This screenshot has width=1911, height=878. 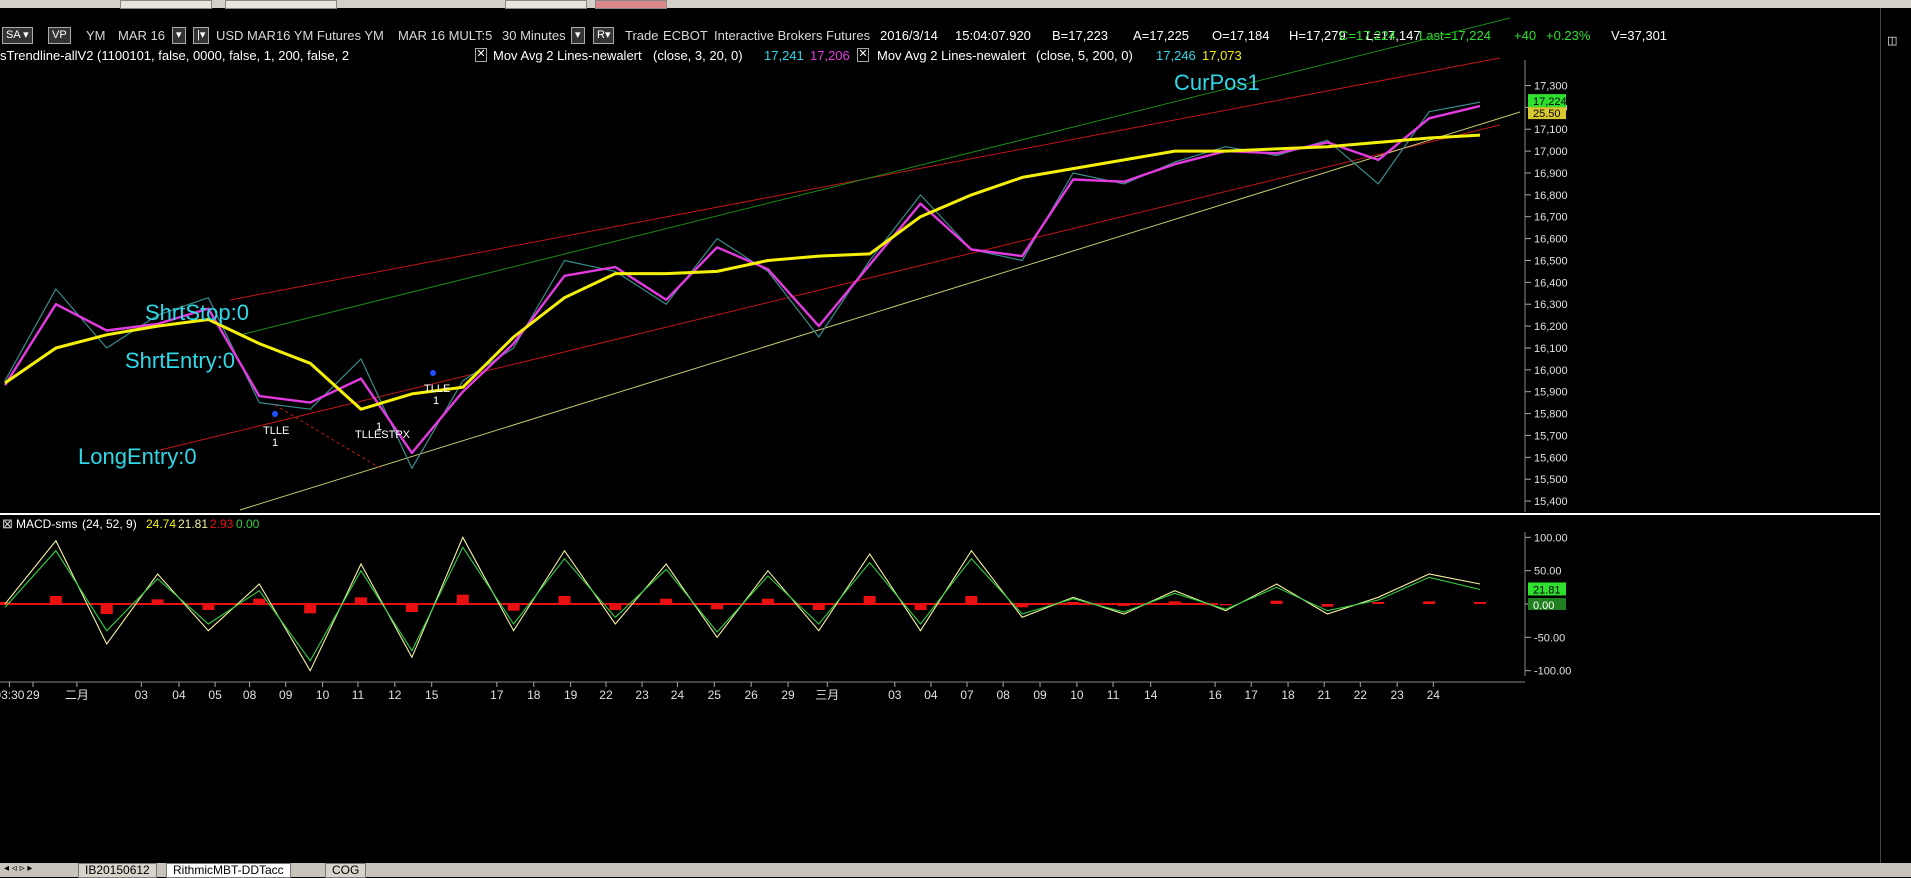 What do you see at coordinates (751, 695) in the screenshot?
I see `time-tick-label: 26` at bounding box center [751, 695].